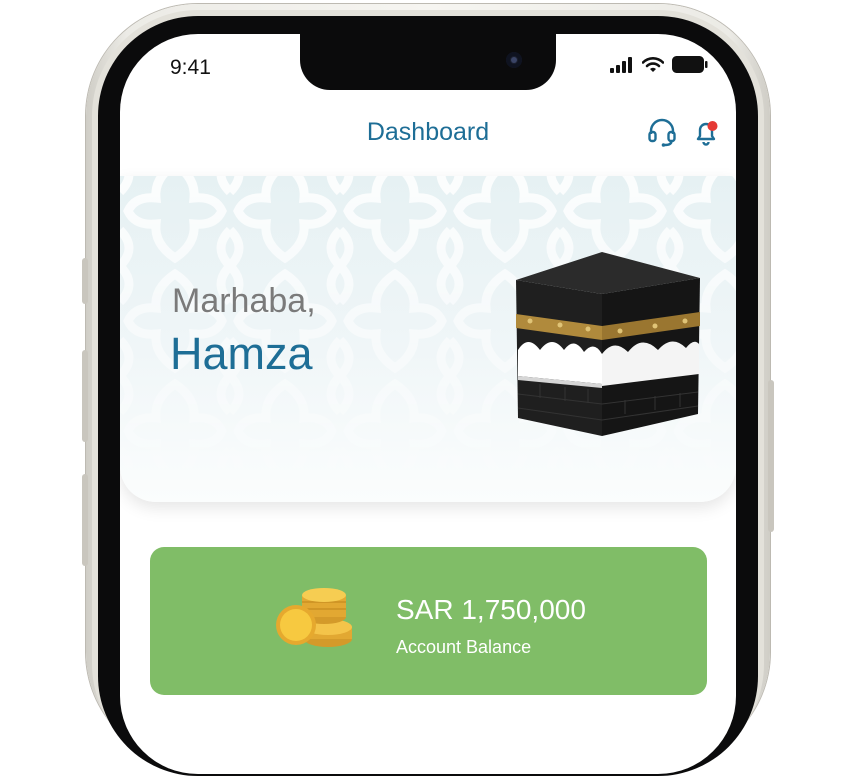 This screenshot has height=776, width=856. I want to click on balance-label: Account Balance, so click(464, 647).